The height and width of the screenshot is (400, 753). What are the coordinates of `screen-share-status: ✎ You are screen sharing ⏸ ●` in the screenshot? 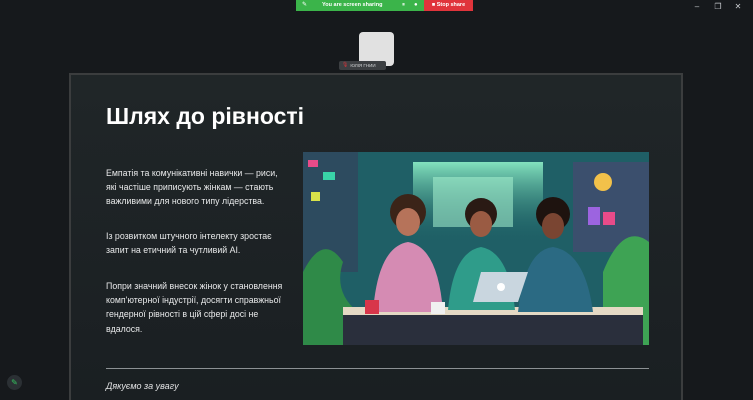 It's located at (360, 5).